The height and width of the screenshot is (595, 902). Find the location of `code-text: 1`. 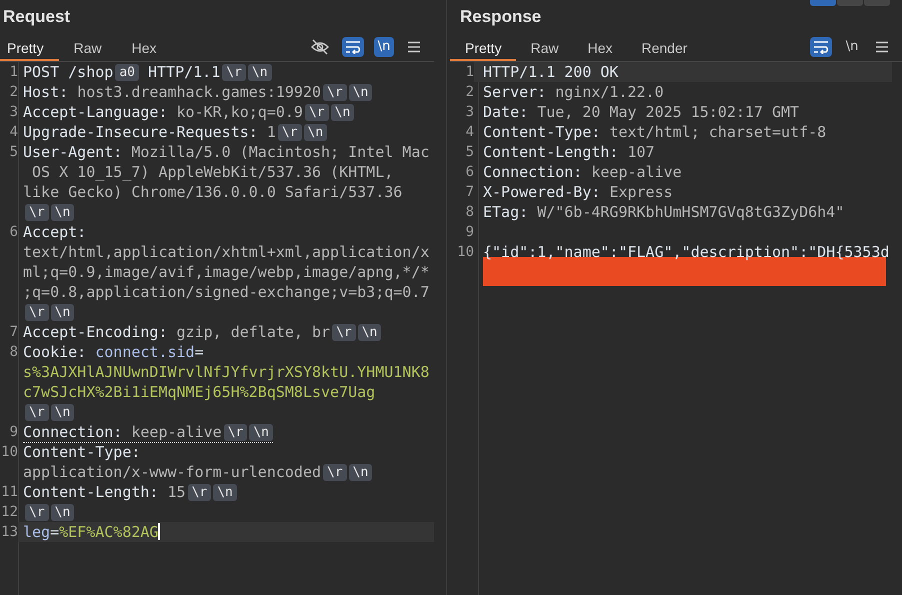

code-text: 1 is located at coordinates (271, 132).